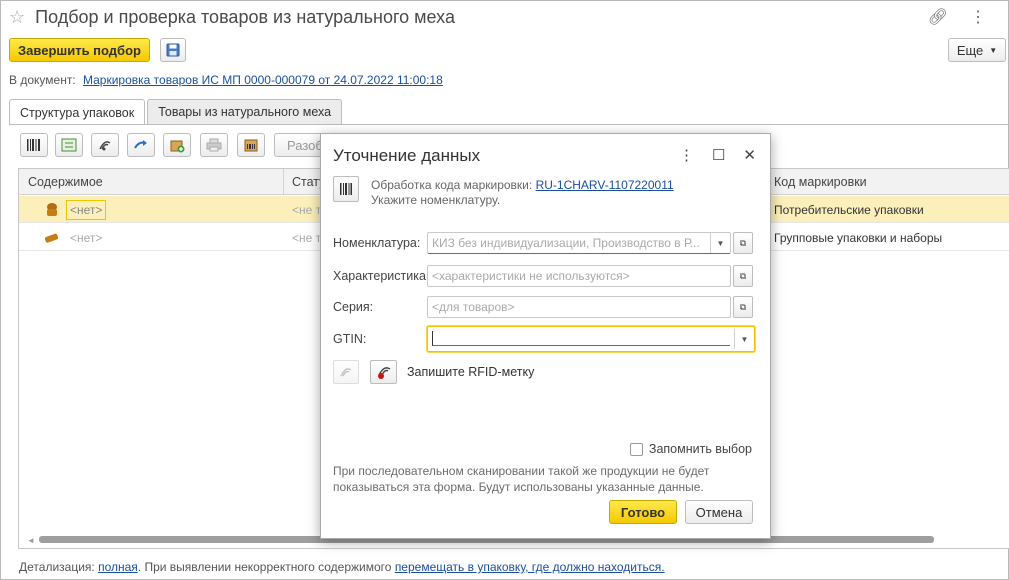  Describe the element at coordinates (957, 17) in the screenshot. I see `title-tools: 🔗︎ ⋮` at that location.